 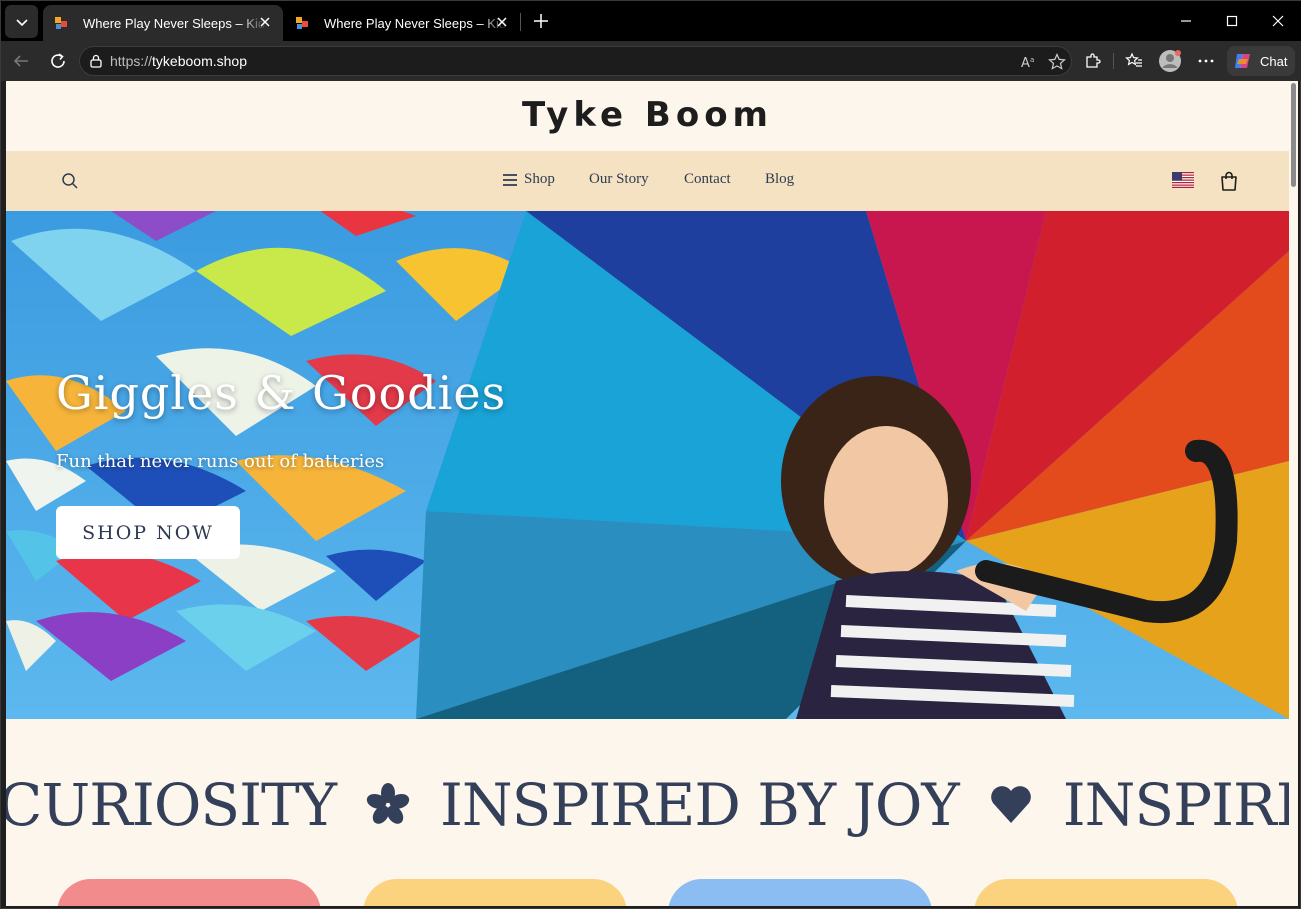 I want to click on shop-now-button: SHOP NOW, so click(x=148, y=532).